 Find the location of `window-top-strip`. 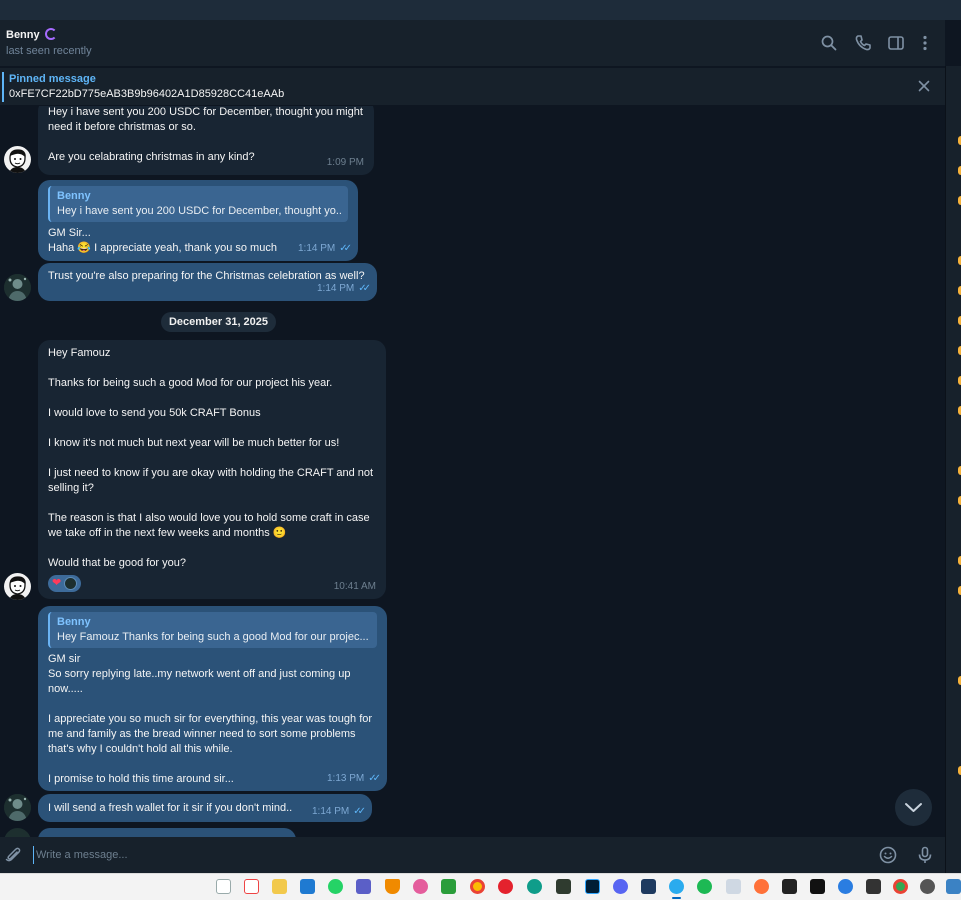

window-top-strip is located at coordinates (480, 10).